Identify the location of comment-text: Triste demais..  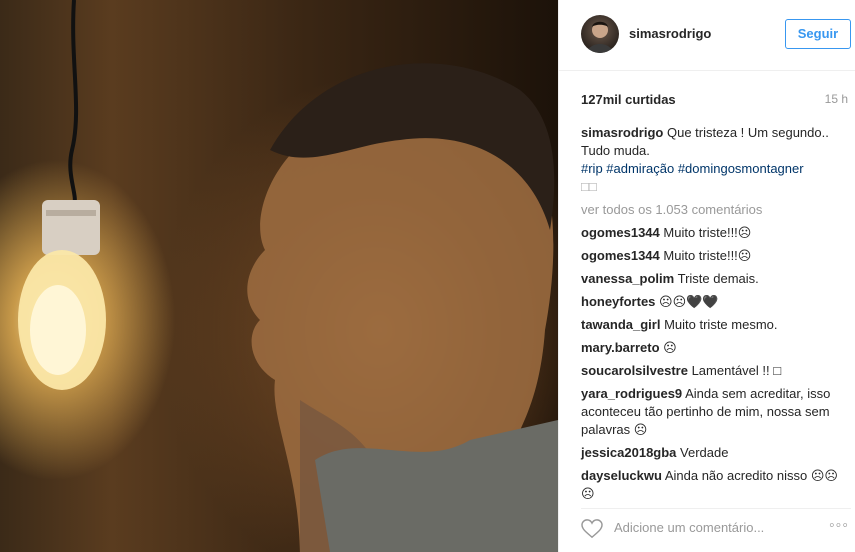
(718, 278).